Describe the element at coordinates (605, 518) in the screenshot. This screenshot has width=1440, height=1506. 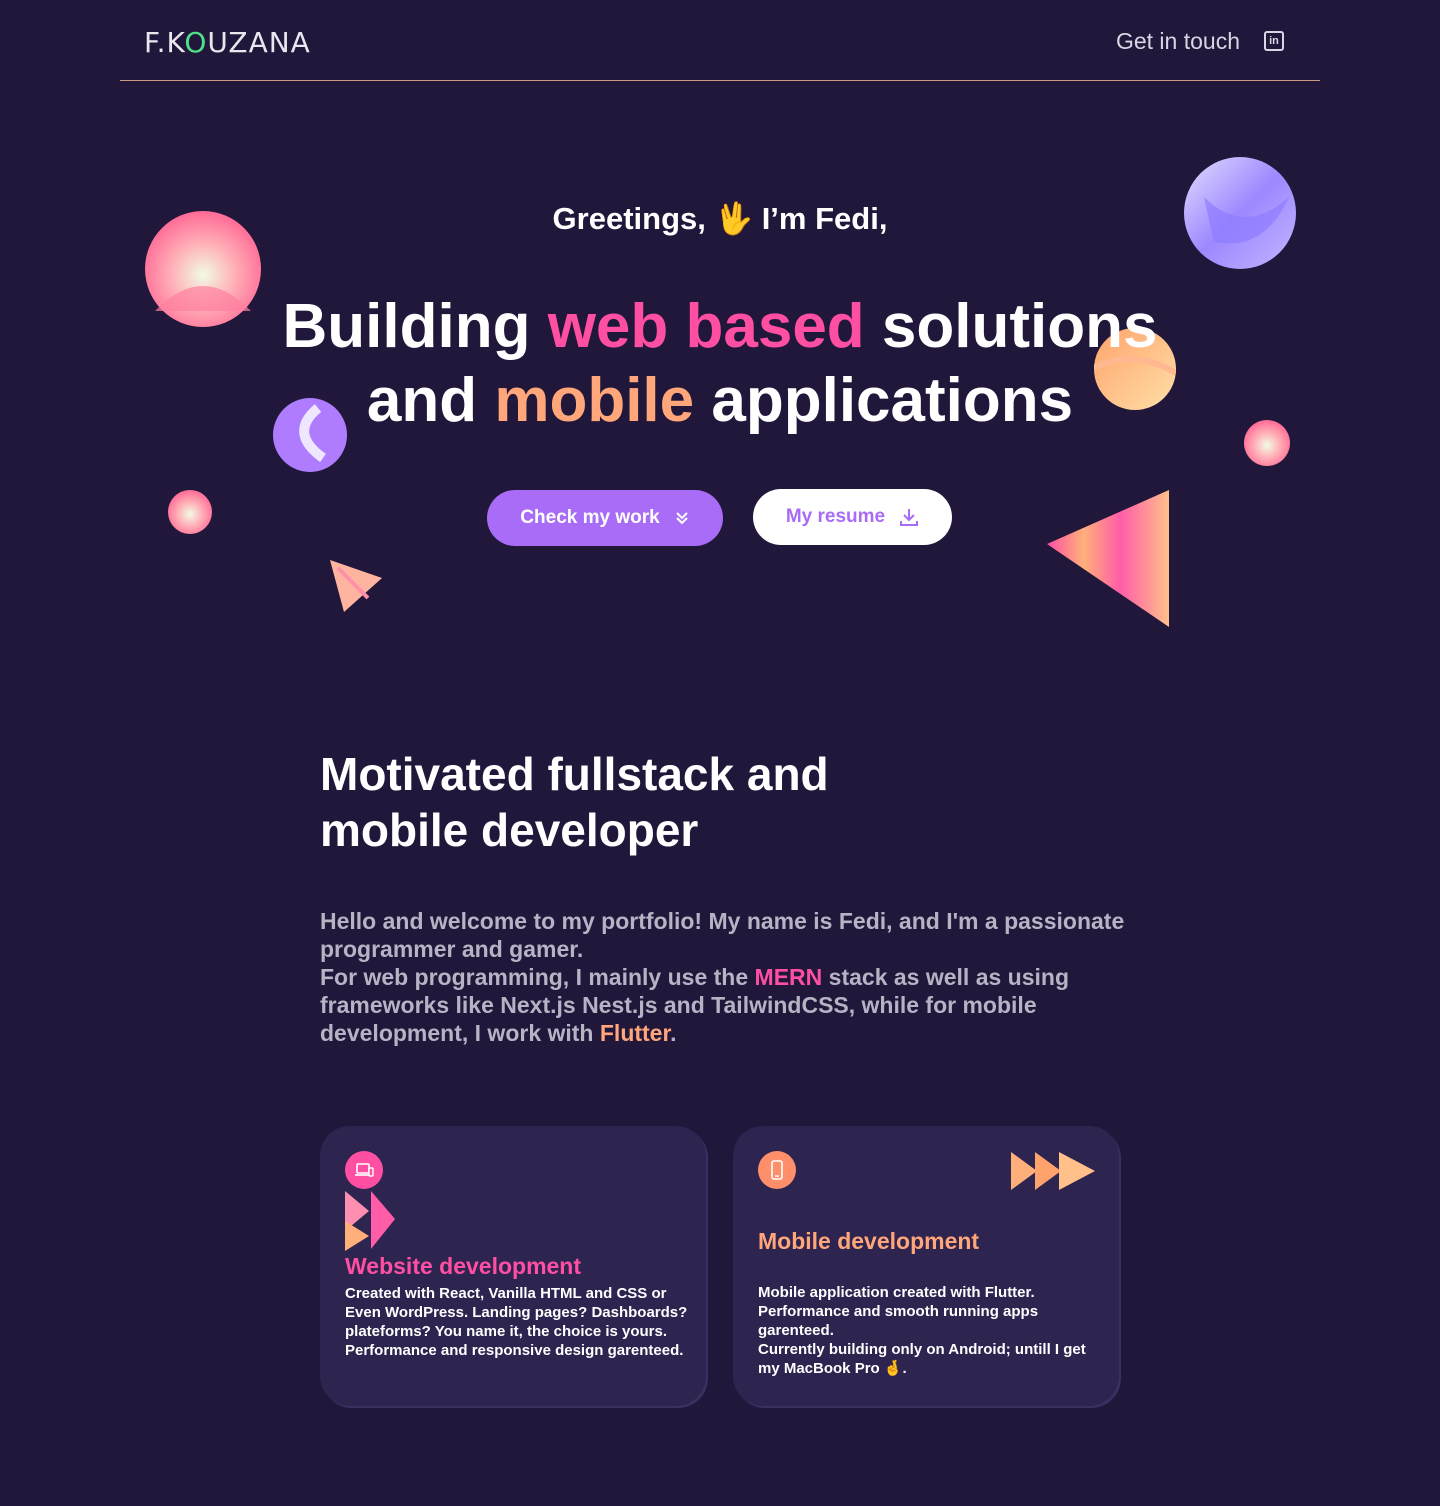
I see `check-my-work-button: Check my work` at that location.